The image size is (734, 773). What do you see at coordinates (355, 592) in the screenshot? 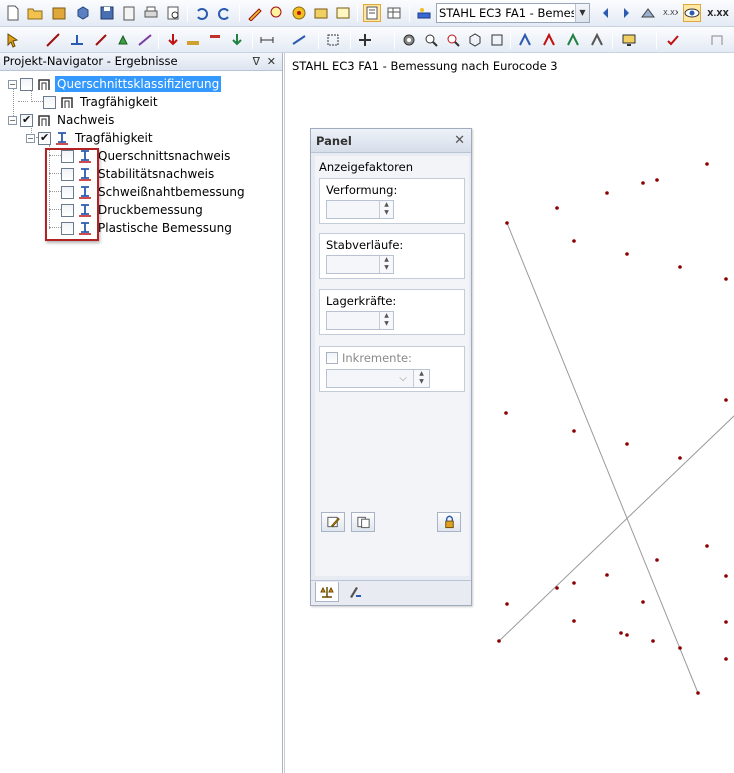
I see `tab-filter` at bounding box center [355, 592].